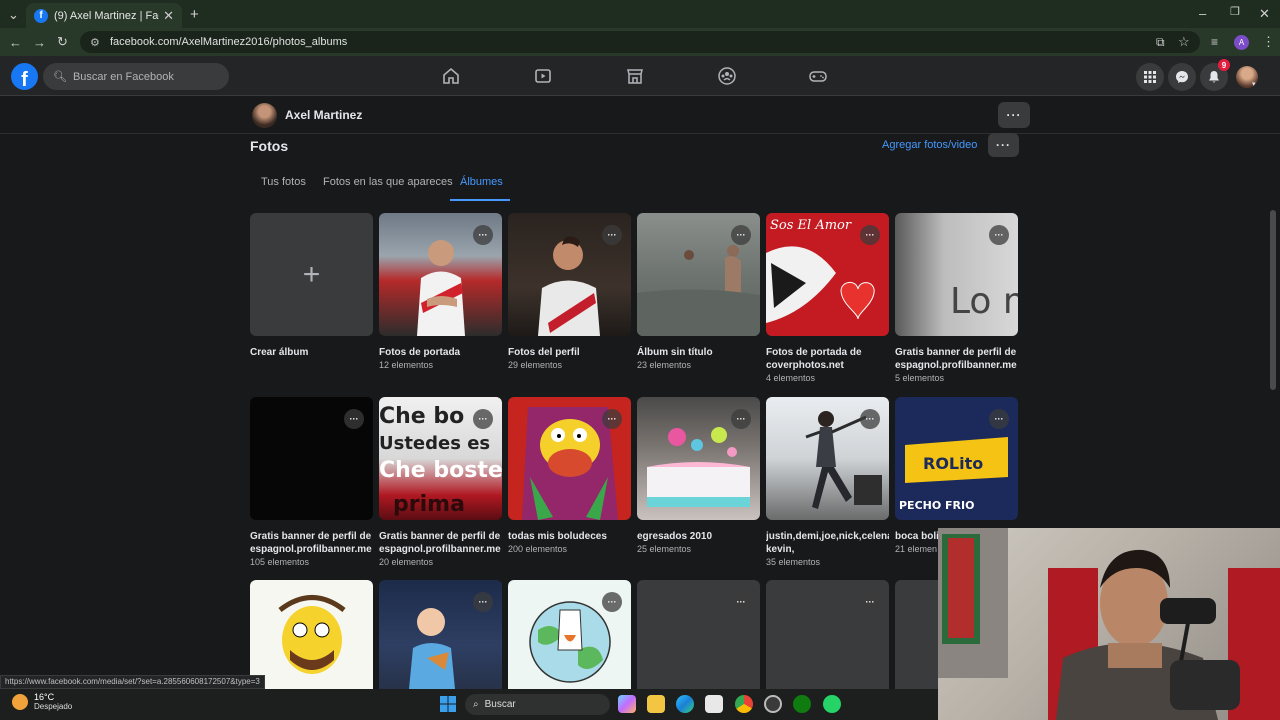 This screenshot has height=720, width=1280. Describe the element at coordinates (1235, 12) in the screenshot. I see `restore-icon: ❐` at that location.